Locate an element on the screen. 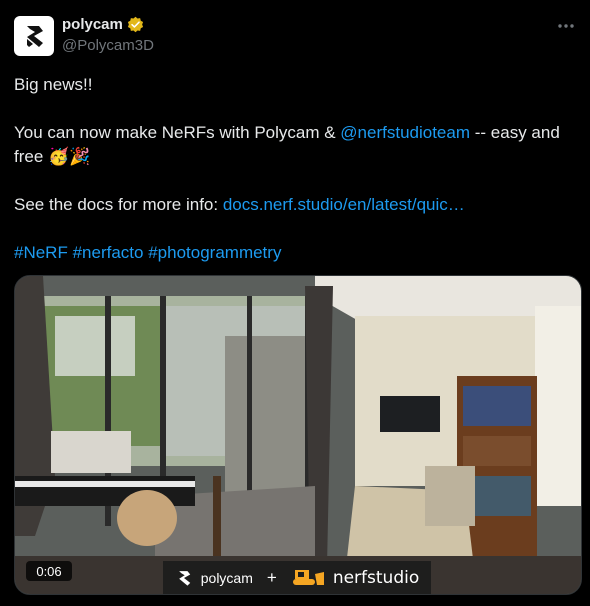 The height and width of the screenshot is (606, 590). author-avatar is located at coordinates (34, 36).